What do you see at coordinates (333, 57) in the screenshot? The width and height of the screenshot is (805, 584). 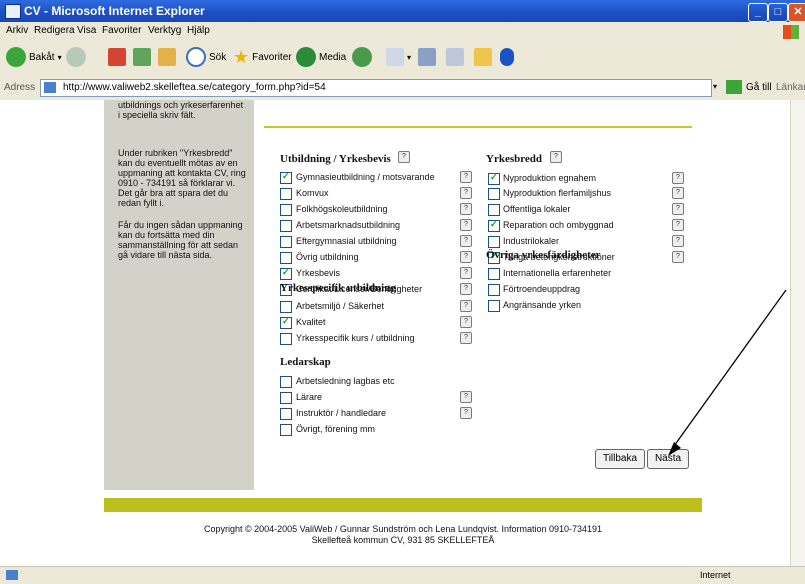 I see `media-label: Media` at bounding box center [333, 57].